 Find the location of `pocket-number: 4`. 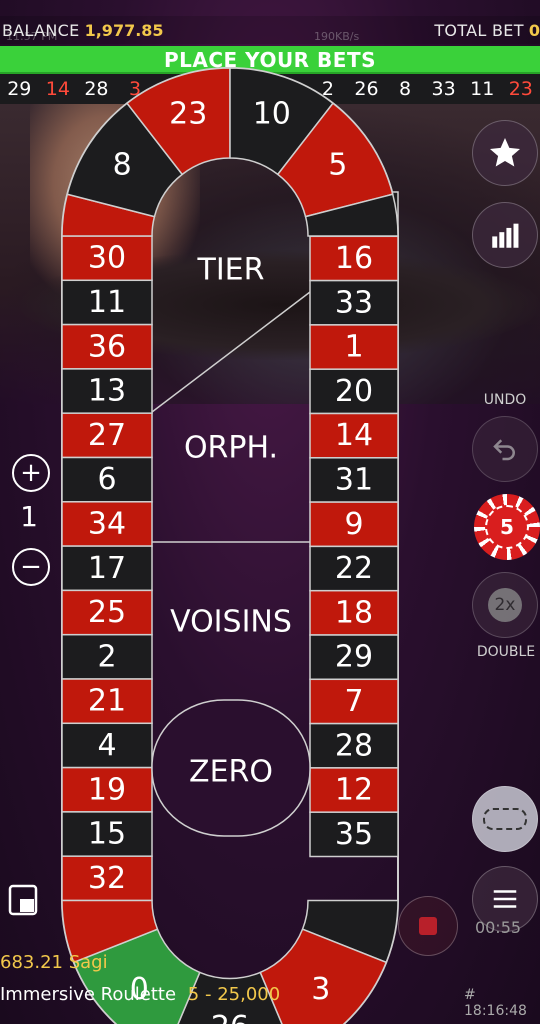

pocket-number: 4 is located at coordinates (106, 745).